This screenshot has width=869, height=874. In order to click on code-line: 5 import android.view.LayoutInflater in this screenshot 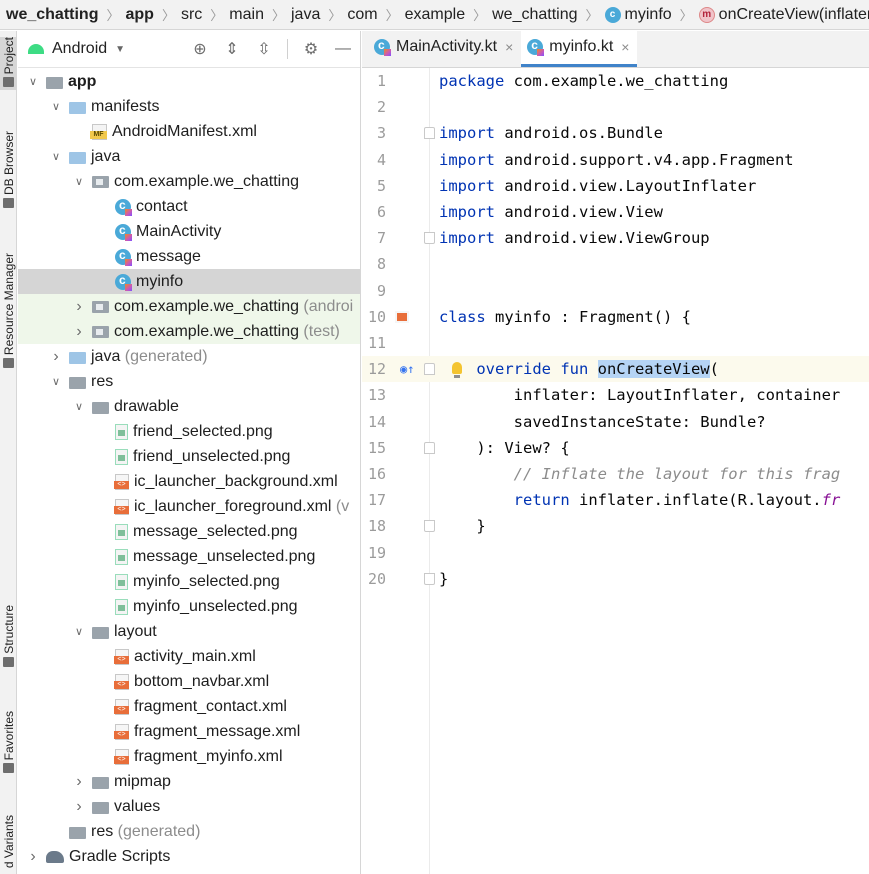, I will do `click(615, 186)`.